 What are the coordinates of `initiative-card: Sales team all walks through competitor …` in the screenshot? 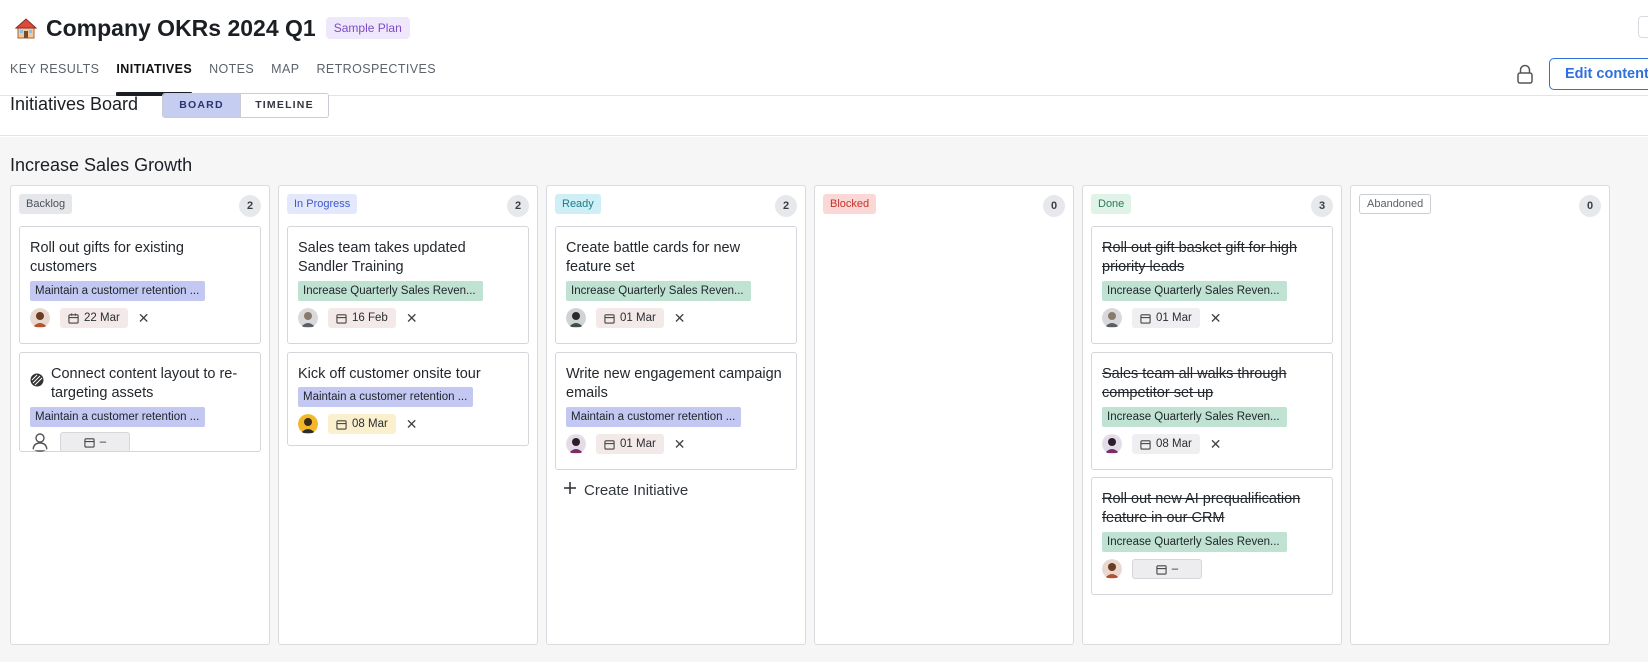 It's located at (1212, 411).